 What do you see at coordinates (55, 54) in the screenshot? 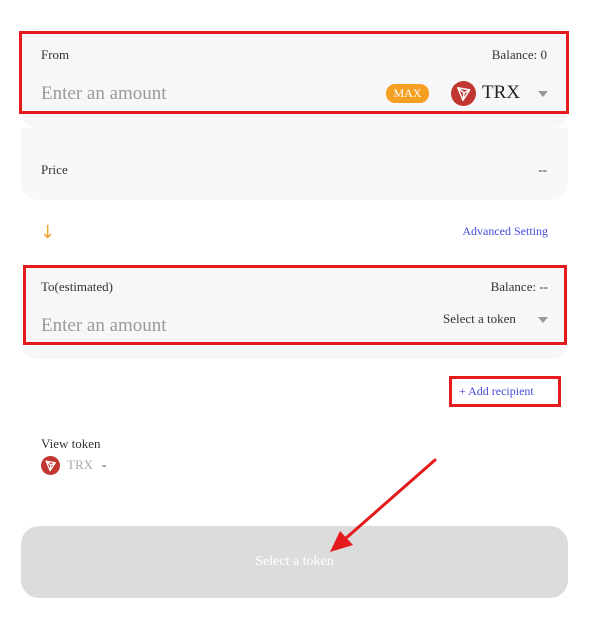
I see `from-label: From` at bounding box center [55, 54].